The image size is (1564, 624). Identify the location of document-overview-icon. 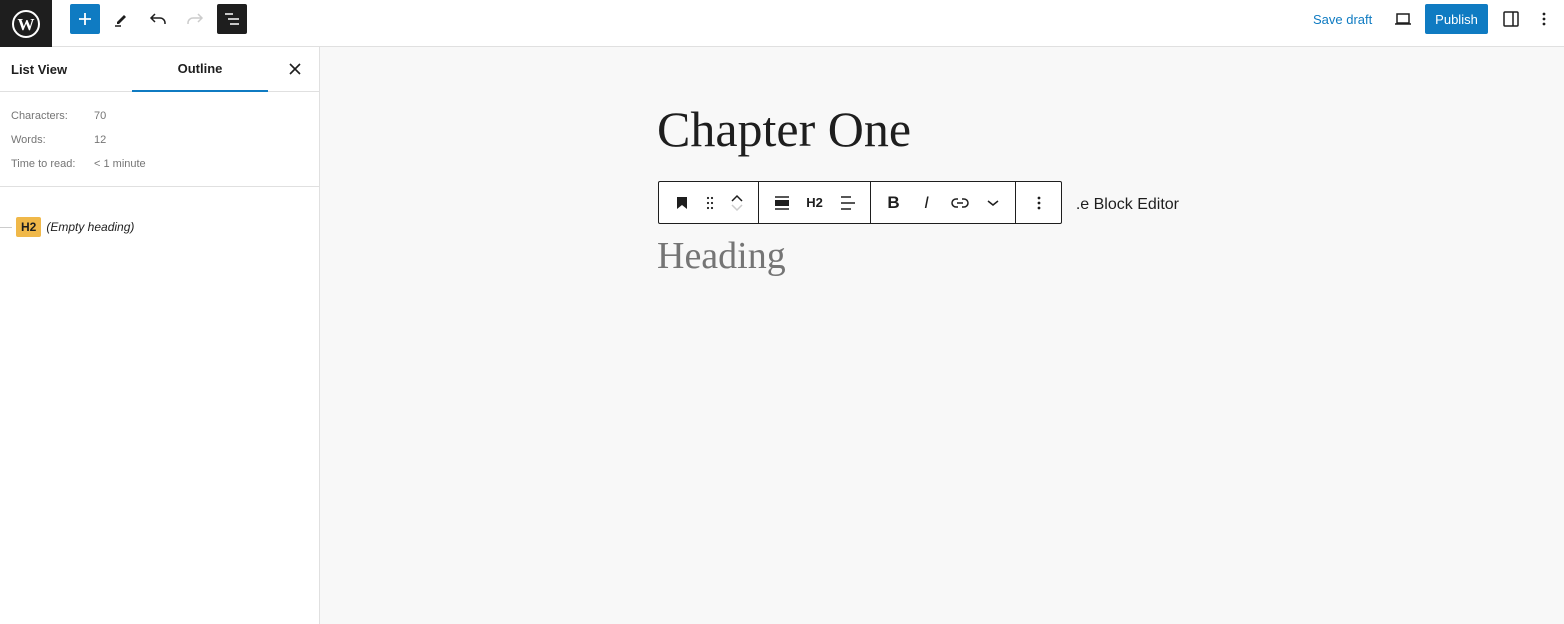
(232, 19).